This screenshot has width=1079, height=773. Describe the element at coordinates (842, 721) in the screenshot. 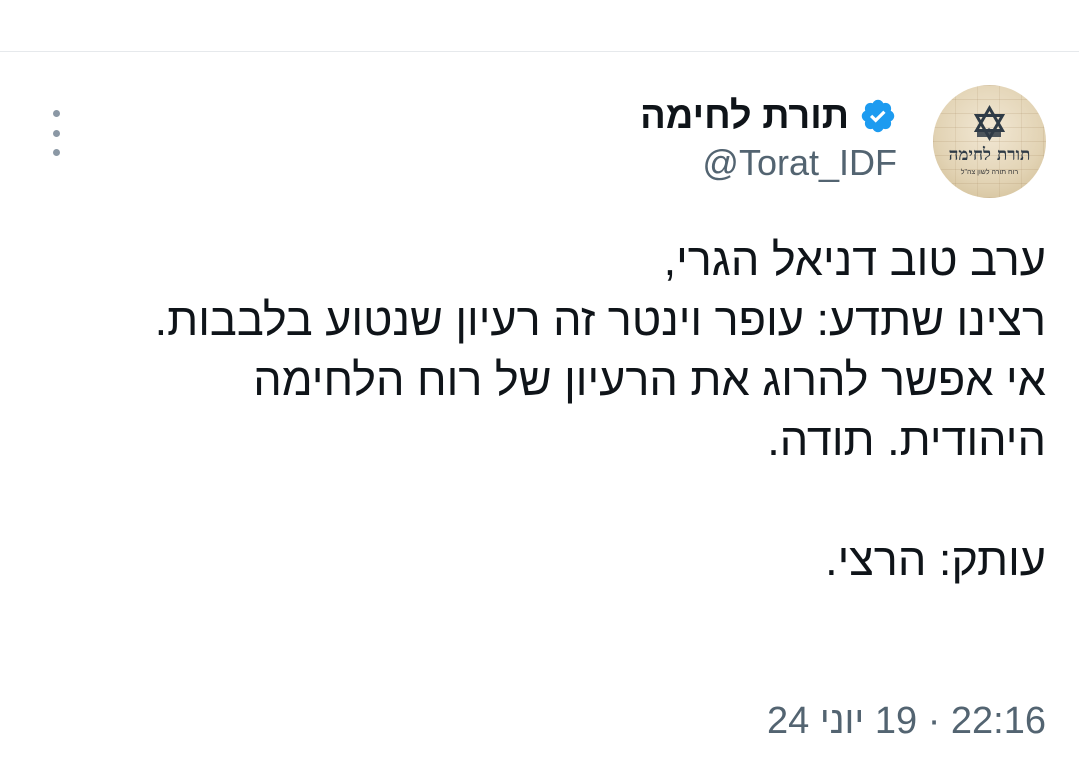

I see `tweet-date: 19 יוני 24` at that location.